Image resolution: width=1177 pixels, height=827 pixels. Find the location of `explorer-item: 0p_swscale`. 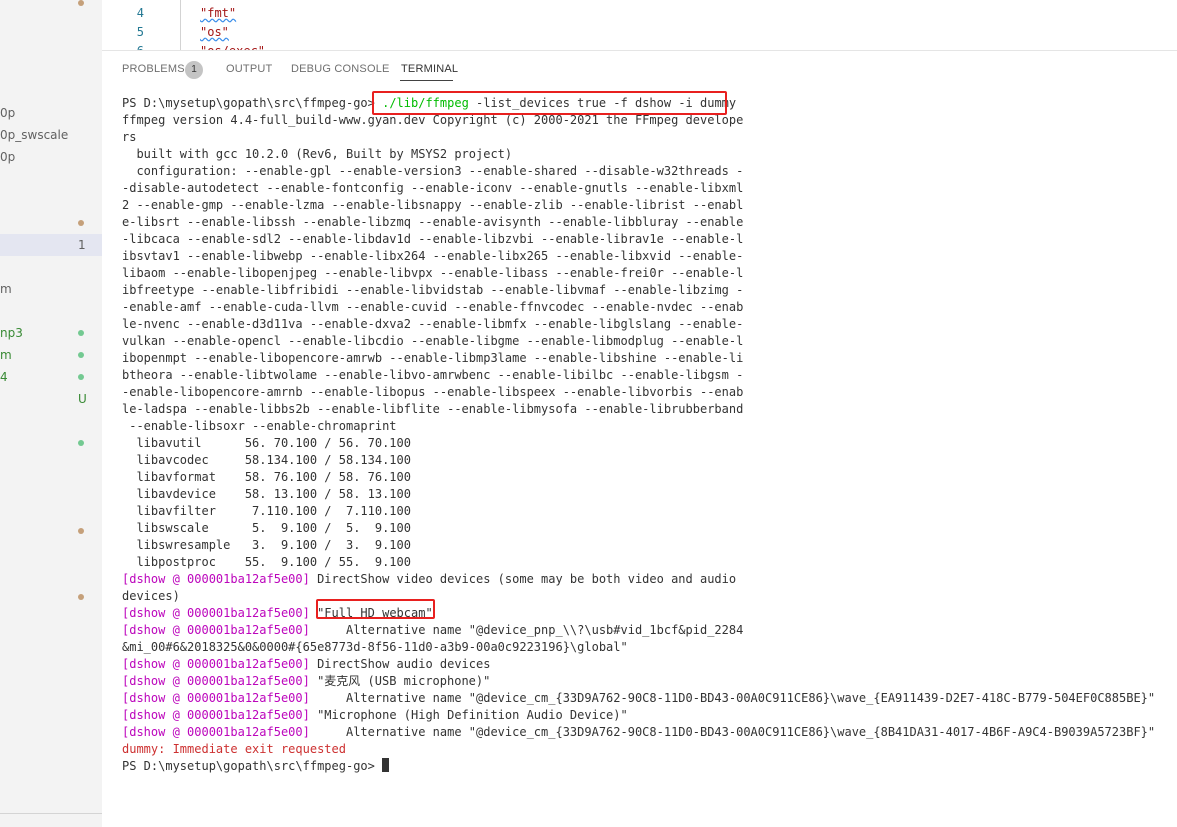

explorer-item: 0p_swscale is located at coordinates (51, 135).